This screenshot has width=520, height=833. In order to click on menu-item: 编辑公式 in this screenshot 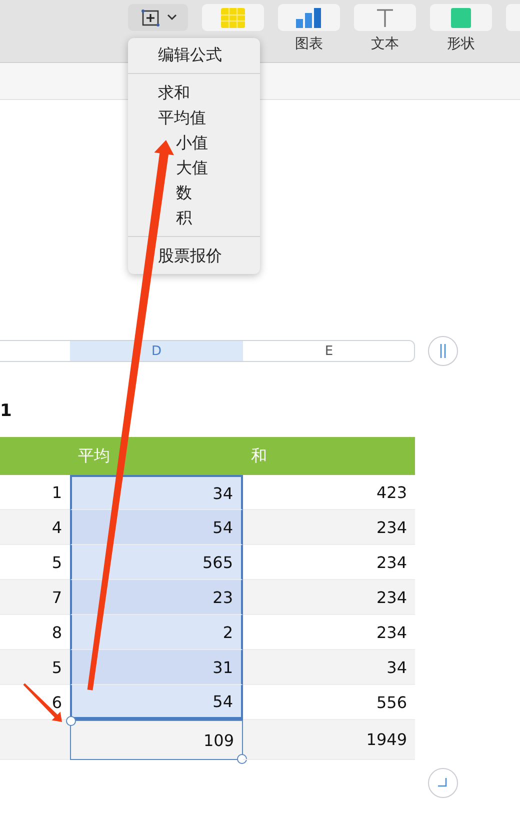, I will do `click(190, 54)`.